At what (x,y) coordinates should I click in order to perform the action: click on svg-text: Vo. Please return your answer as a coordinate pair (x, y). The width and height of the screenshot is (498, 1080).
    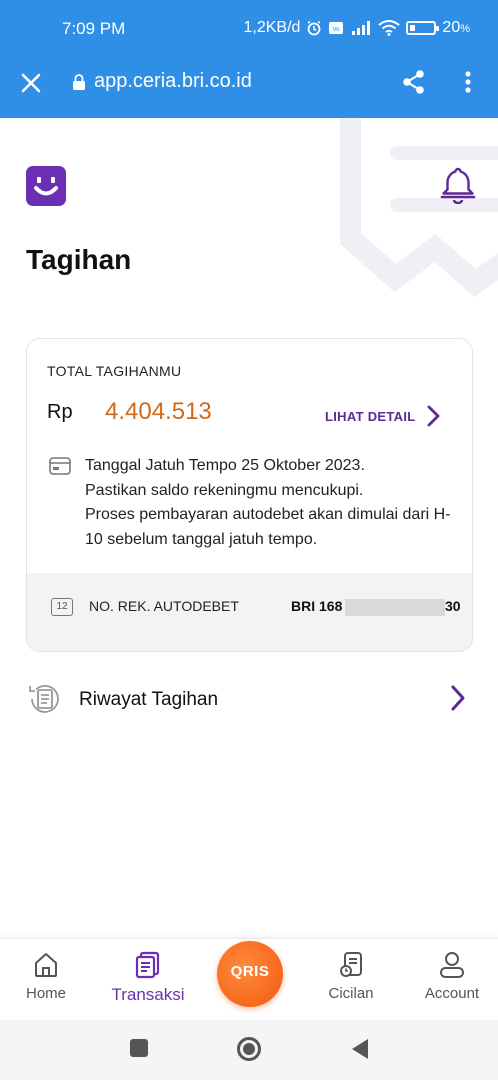
    Looking at the image, I should click on (337, 29).